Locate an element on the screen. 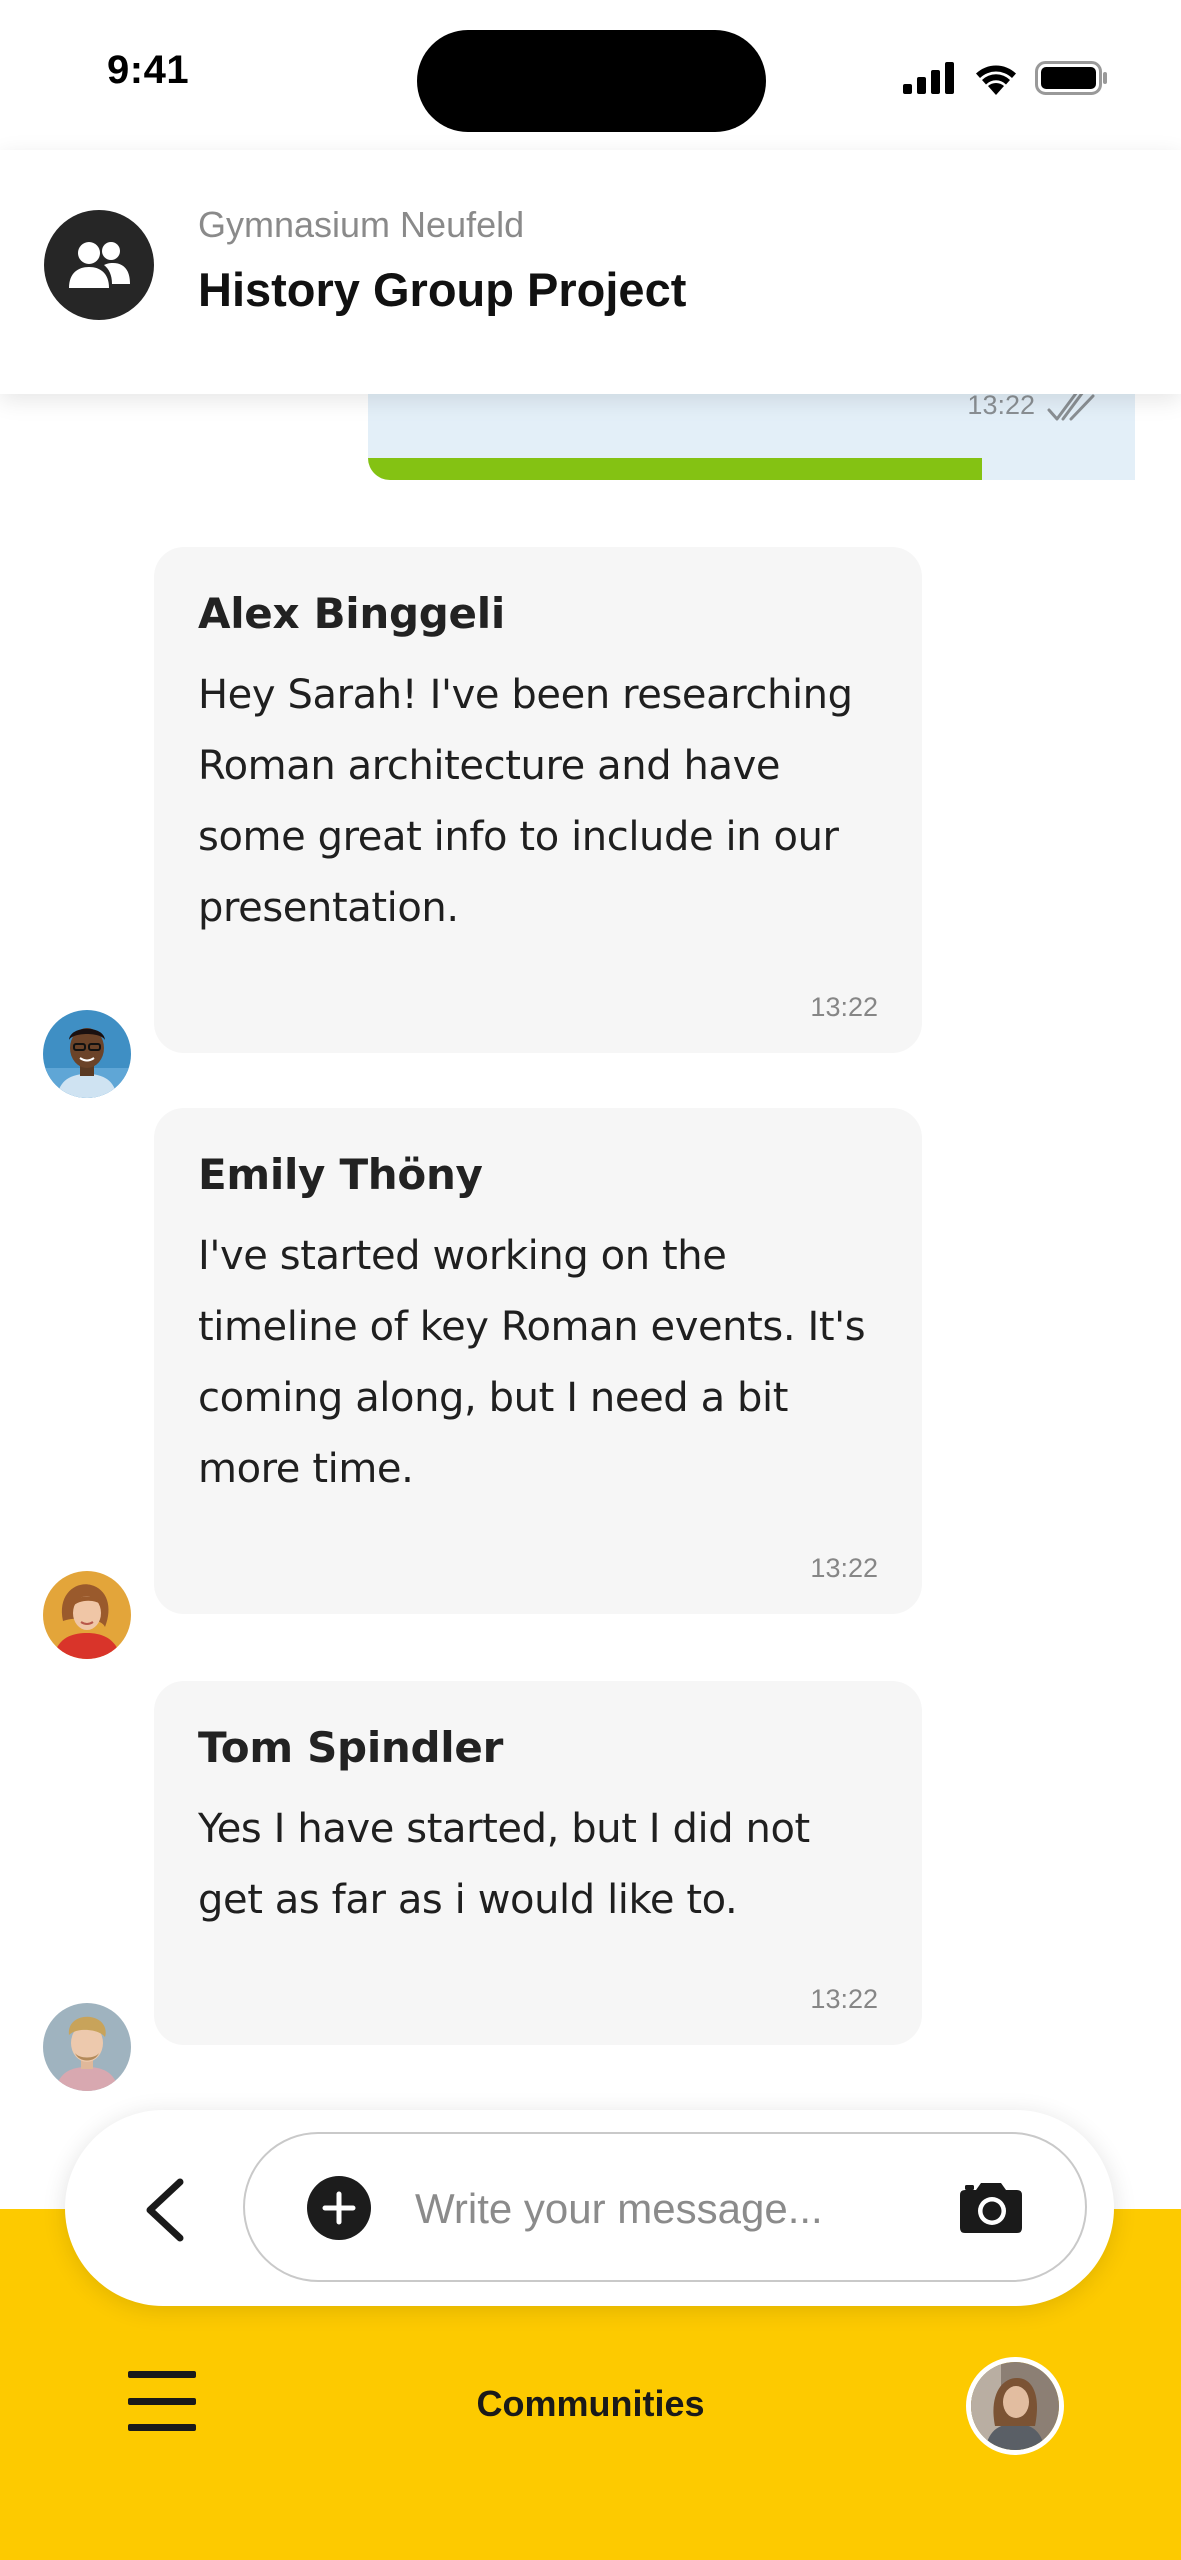  avatar-tom-icon is located at coordinates (87, 2047).